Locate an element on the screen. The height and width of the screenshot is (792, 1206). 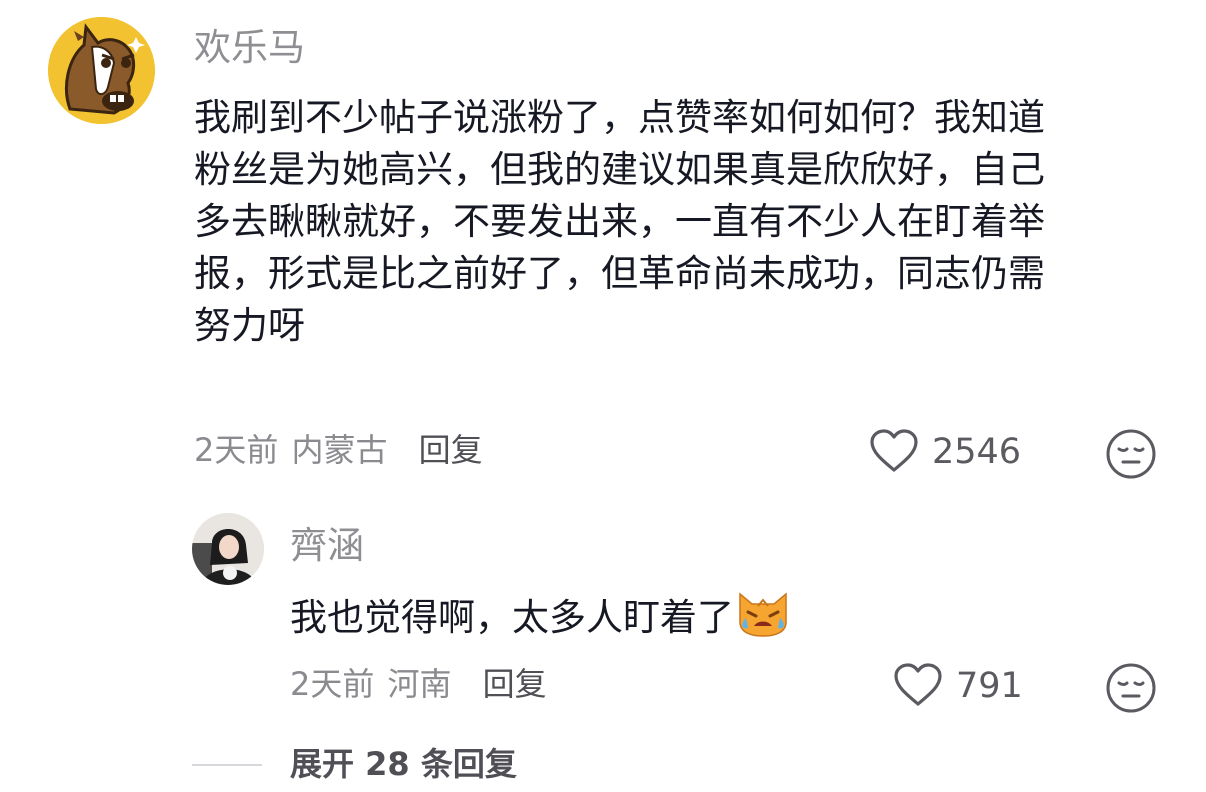
reply-avatar is located at coordinates (228, 549).